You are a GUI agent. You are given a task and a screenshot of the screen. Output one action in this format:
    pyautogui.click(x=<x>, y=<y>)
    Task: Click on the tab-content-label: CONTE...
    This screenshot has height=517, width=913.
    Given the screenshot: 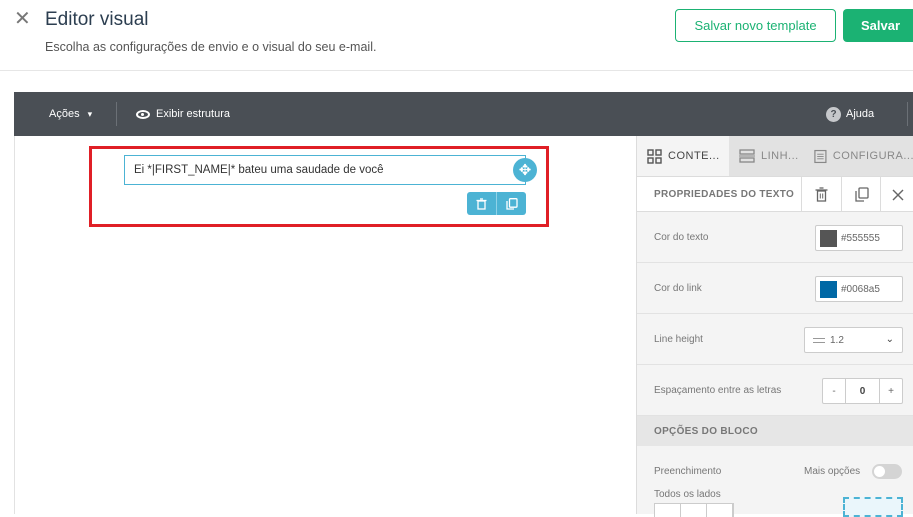 What is the action you would take?
    pyautogui.click(x=694, y=156)
    